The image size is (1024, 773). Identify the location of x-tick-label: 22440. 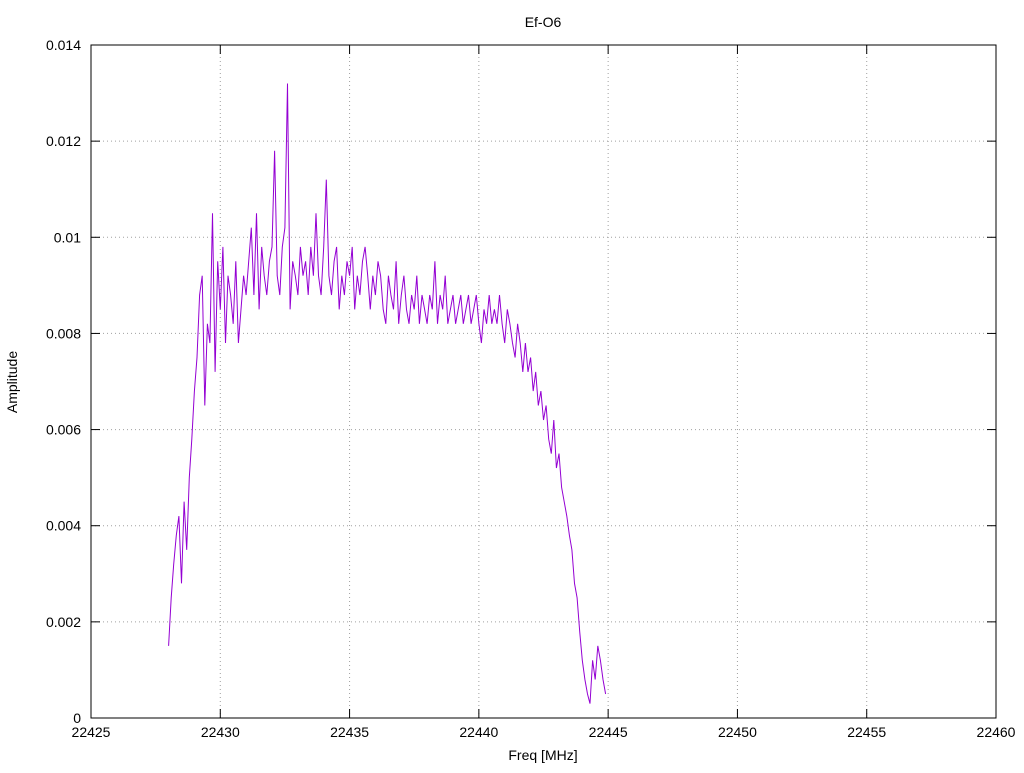
(478, 732).